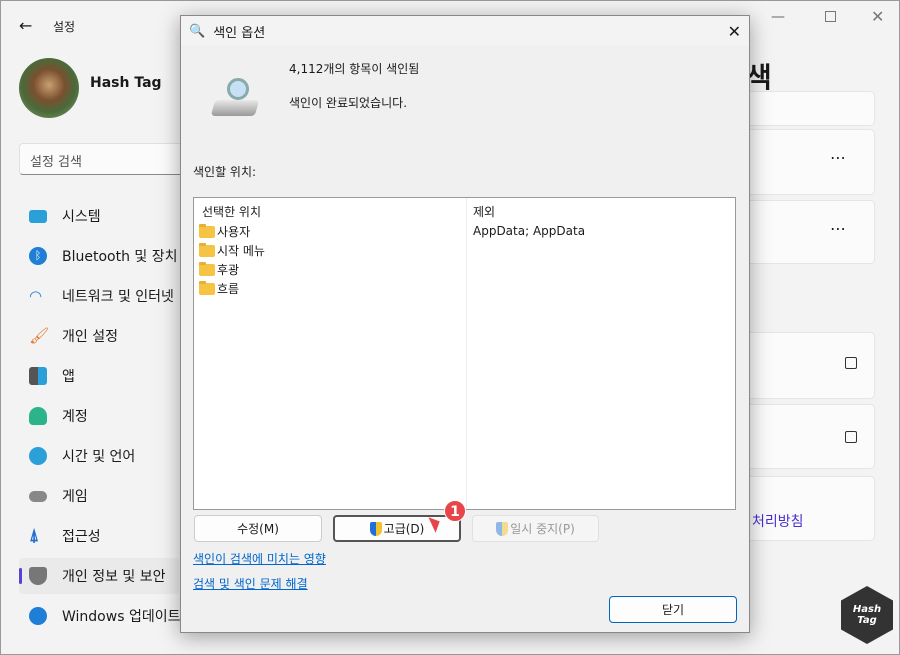 The image size is (900, 655). What do you see at coordinates (259, 558) in the screenshot?
I see `indexing-effect-link: 색인이 검색에 미치는 영향` at bounding box center [259, 558].